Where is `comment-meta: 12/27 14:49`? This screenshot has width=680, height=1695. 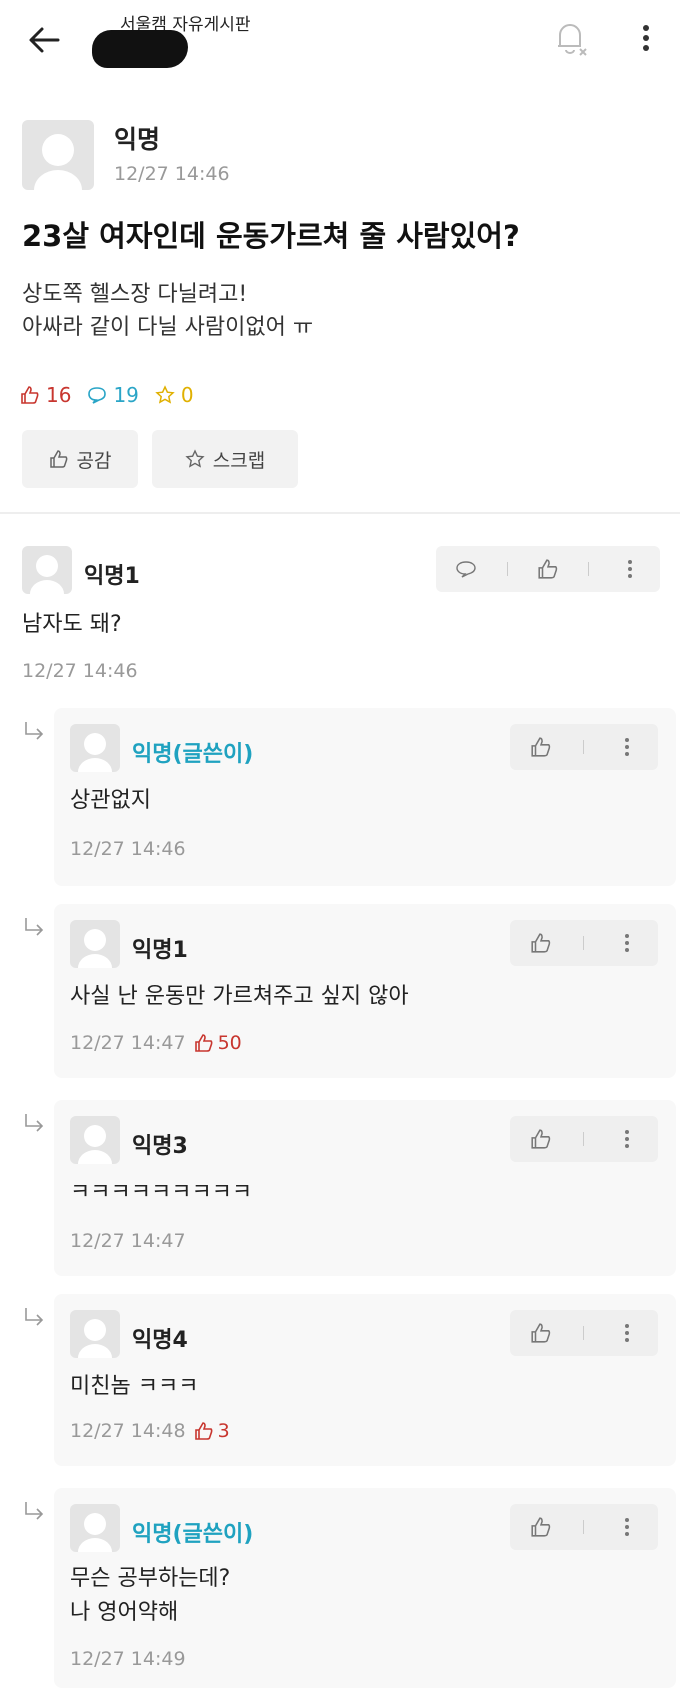
comment-meta: 12/27 14:49 is located at coordinates (128, 1659).